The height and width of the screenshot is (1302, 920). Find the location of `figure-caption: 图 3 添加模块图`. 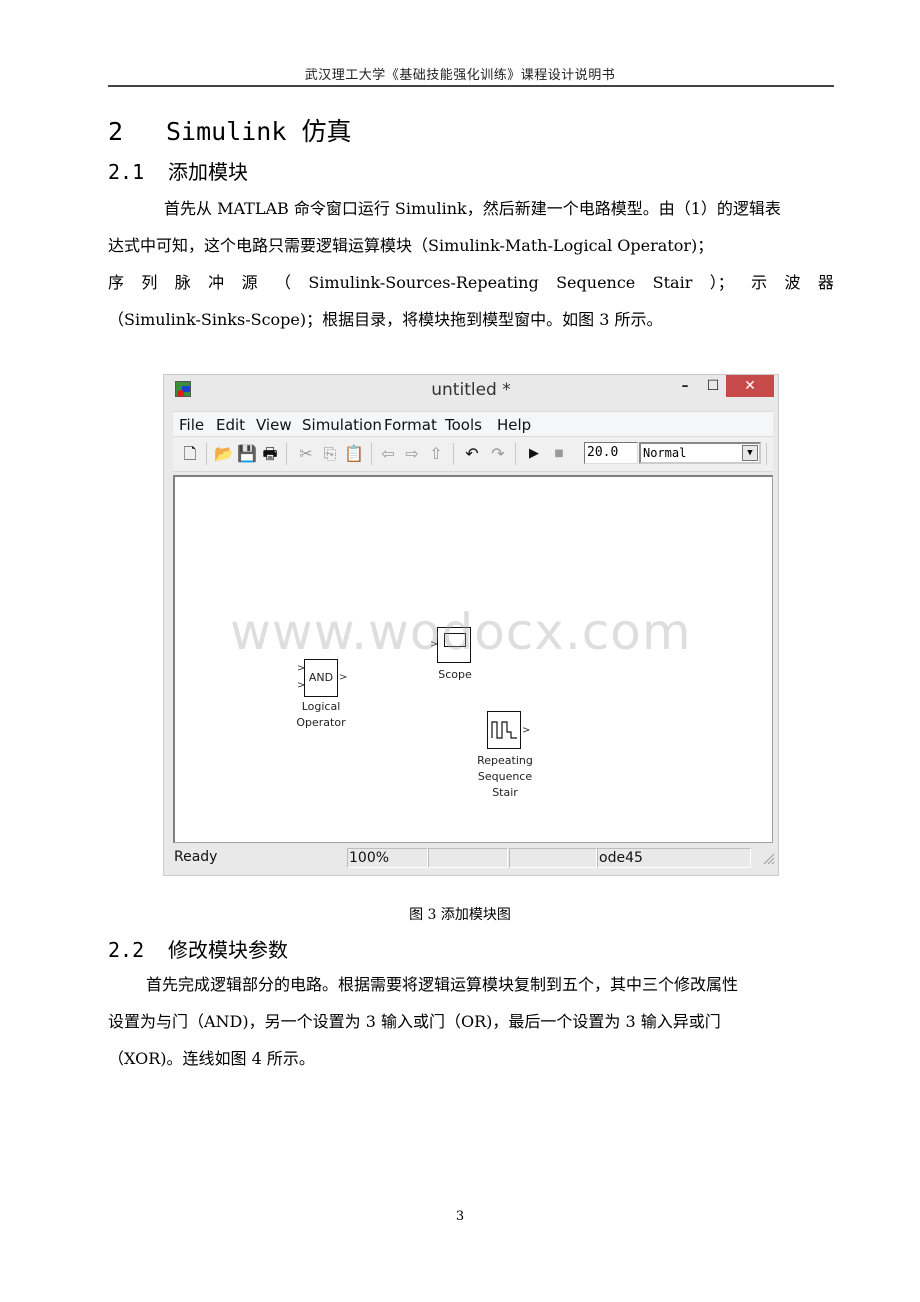

figure-caption: 图 3 添加模块图 is located at coordinates (460, 915).